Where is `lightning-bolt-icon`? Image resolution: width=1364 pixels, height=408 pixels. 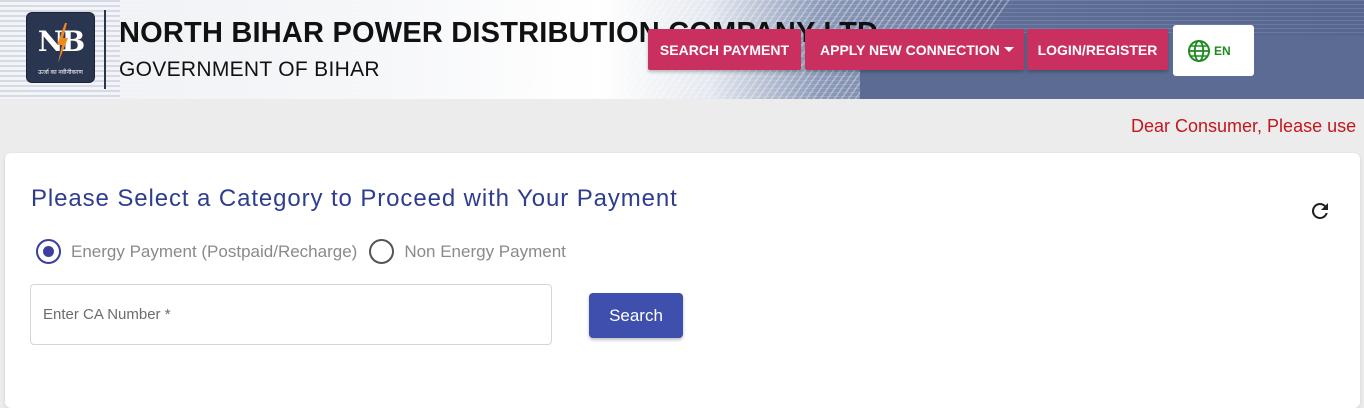 lightning-bolt-icon is located at coordinates (62, 43).